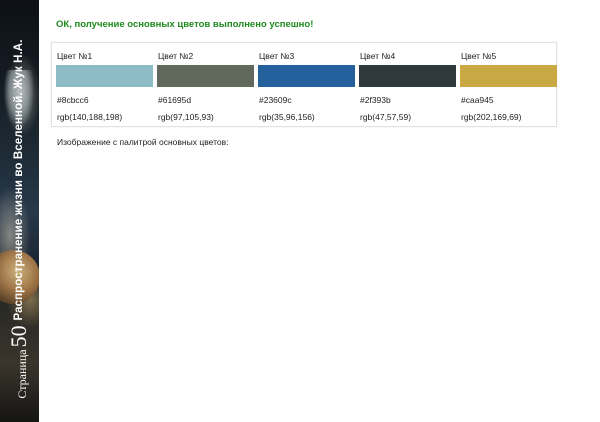 This screenshot has height=422, width=600. I want to click on swatch-rgb-value: rgb(47,57,59), so click(386, 117).